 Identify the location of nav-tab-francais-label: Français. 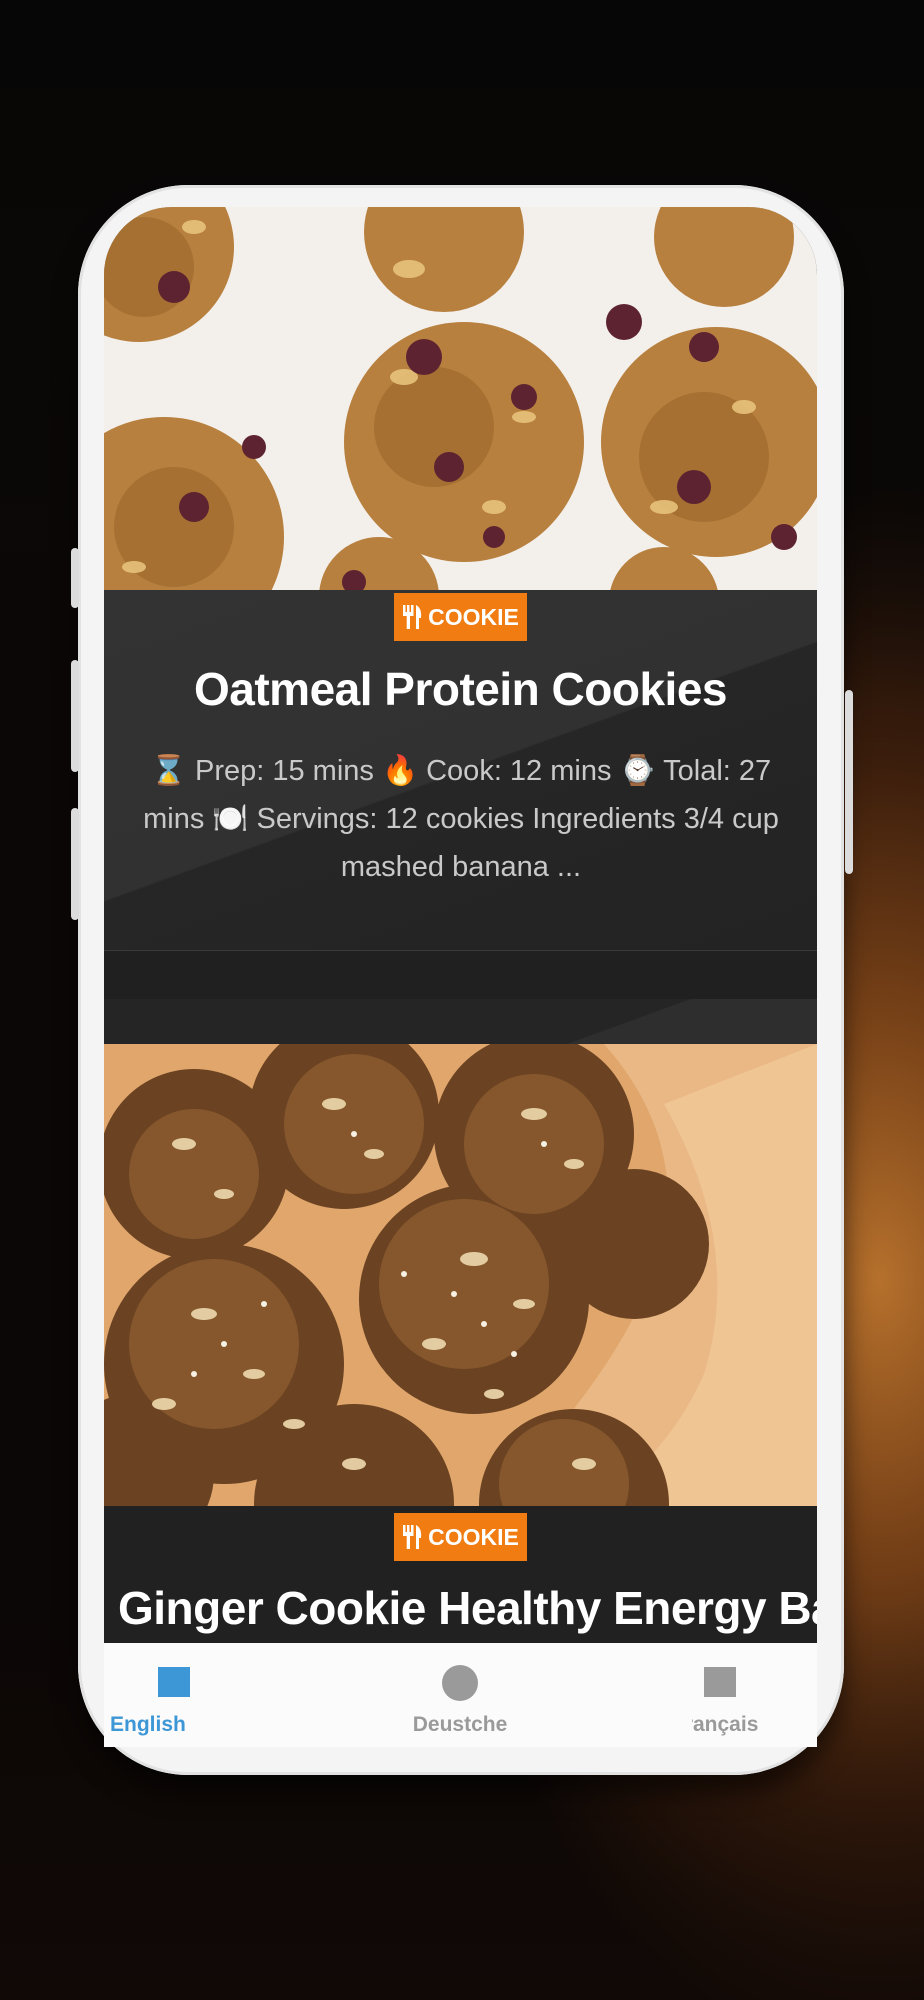
(725, 1724).